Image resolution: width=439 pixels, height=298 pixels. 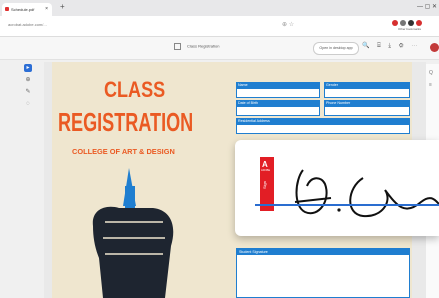 I want to click on address-field, so click(x=323, y=129).